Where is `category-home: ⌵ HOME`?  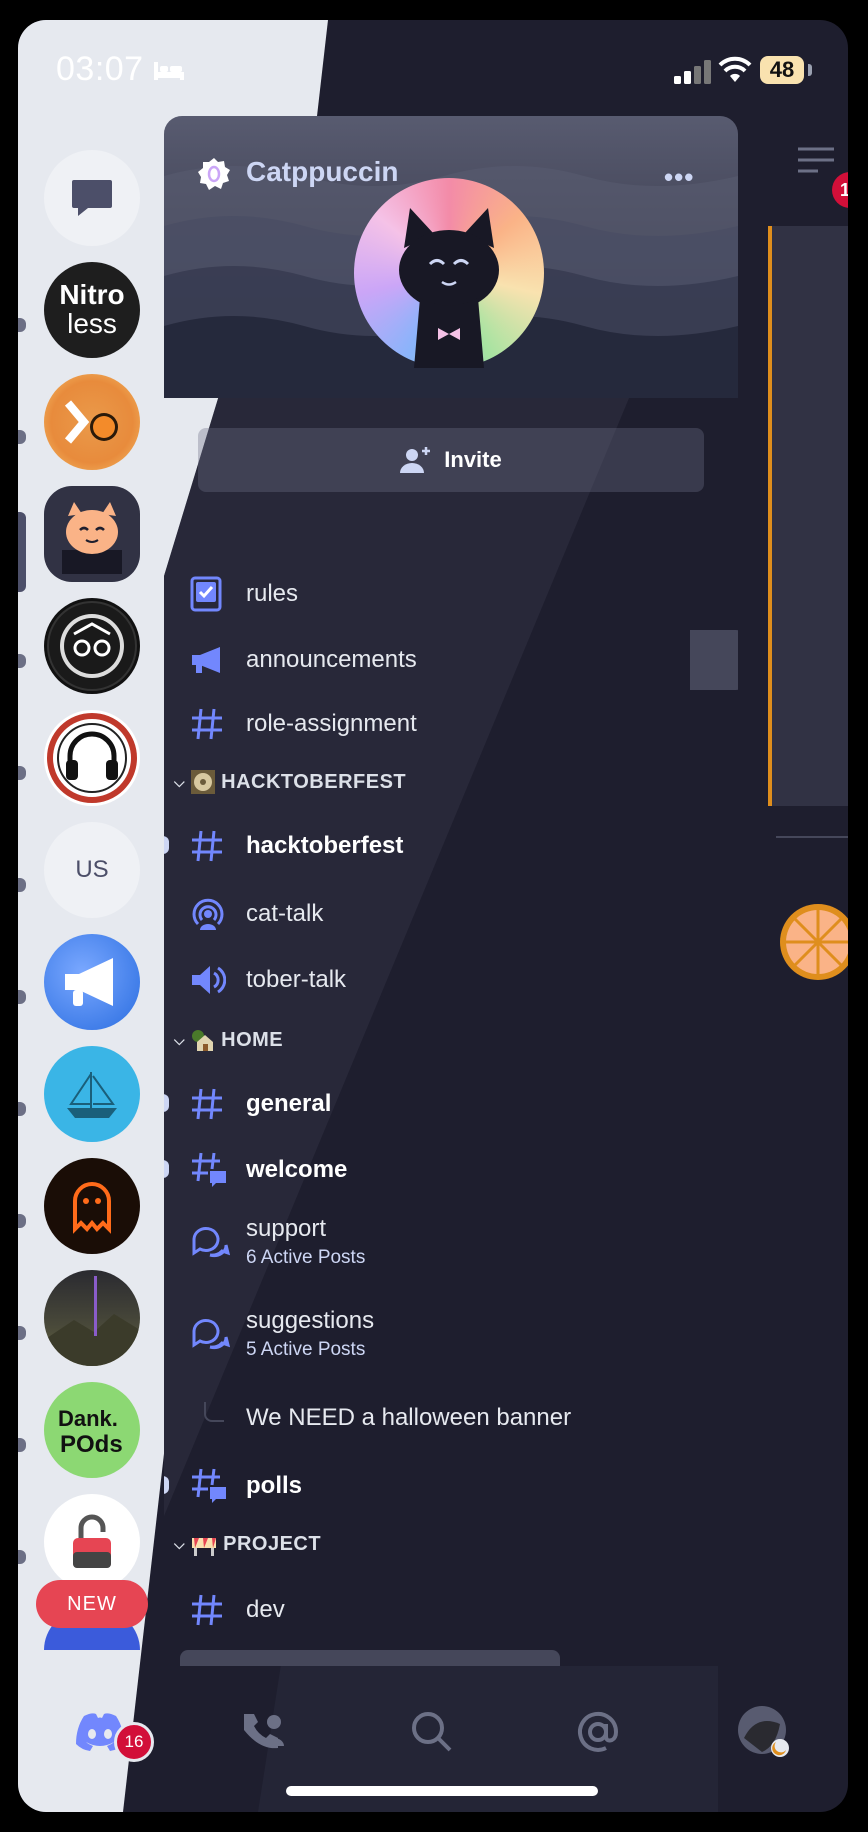 category-home: ⌵ HOME is located at coordinates (228, 1040).